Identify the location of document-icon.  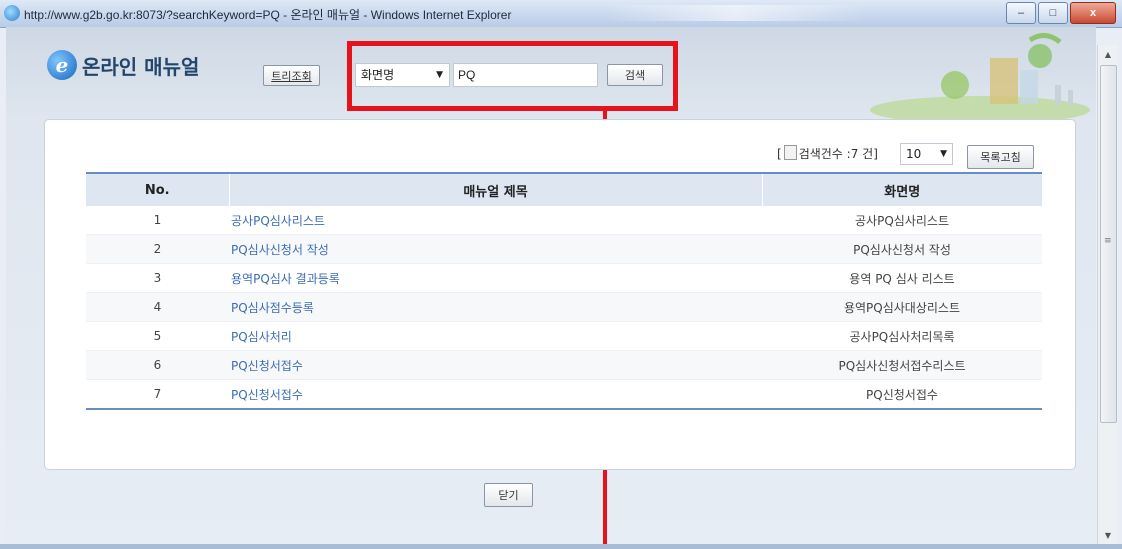
(790, 152).